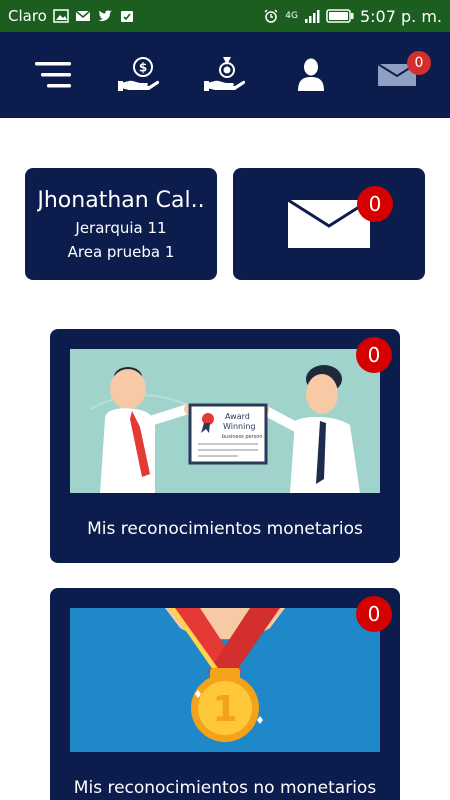 This screenshot has width=450, height=800. I want to click on menu-icon, so click(53, 75).